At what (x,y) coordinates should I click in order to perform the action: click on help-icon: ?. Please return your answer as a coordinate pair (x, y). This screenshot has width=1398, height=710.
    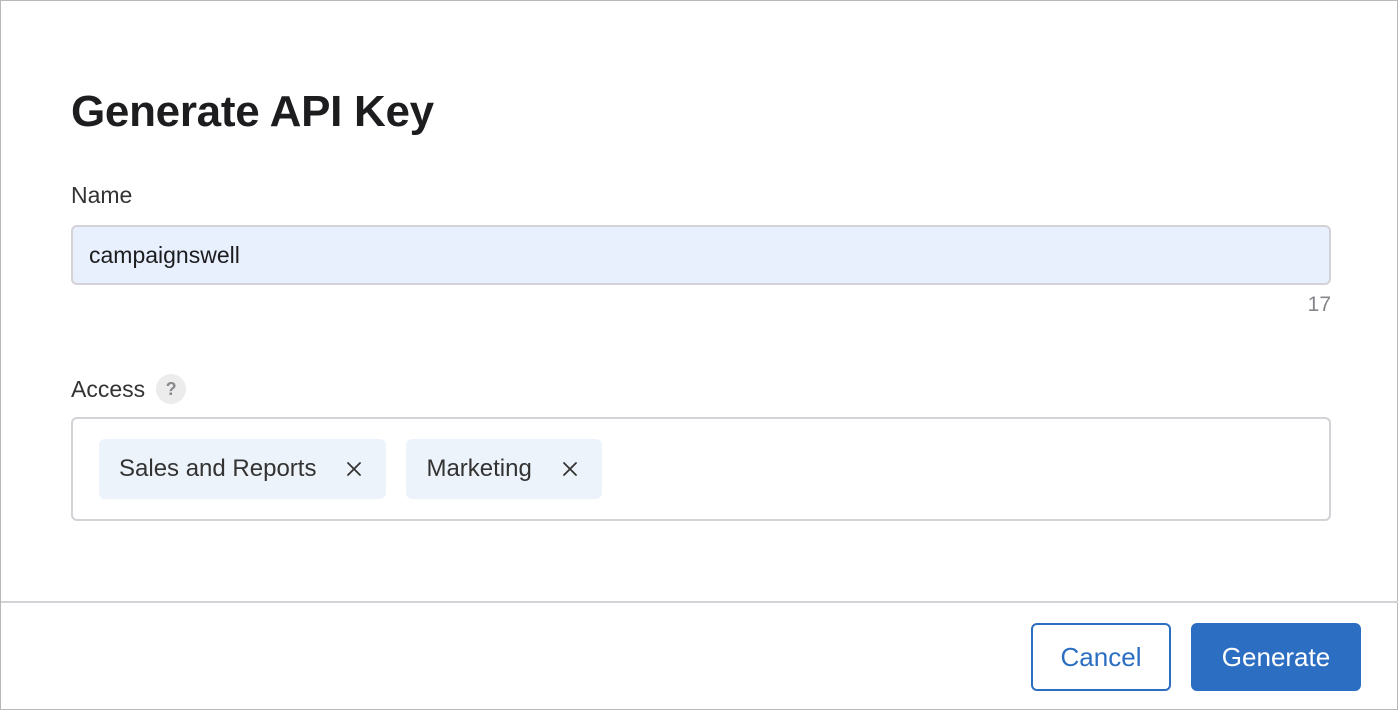
    Looking at the image, I should click on (171, 389).